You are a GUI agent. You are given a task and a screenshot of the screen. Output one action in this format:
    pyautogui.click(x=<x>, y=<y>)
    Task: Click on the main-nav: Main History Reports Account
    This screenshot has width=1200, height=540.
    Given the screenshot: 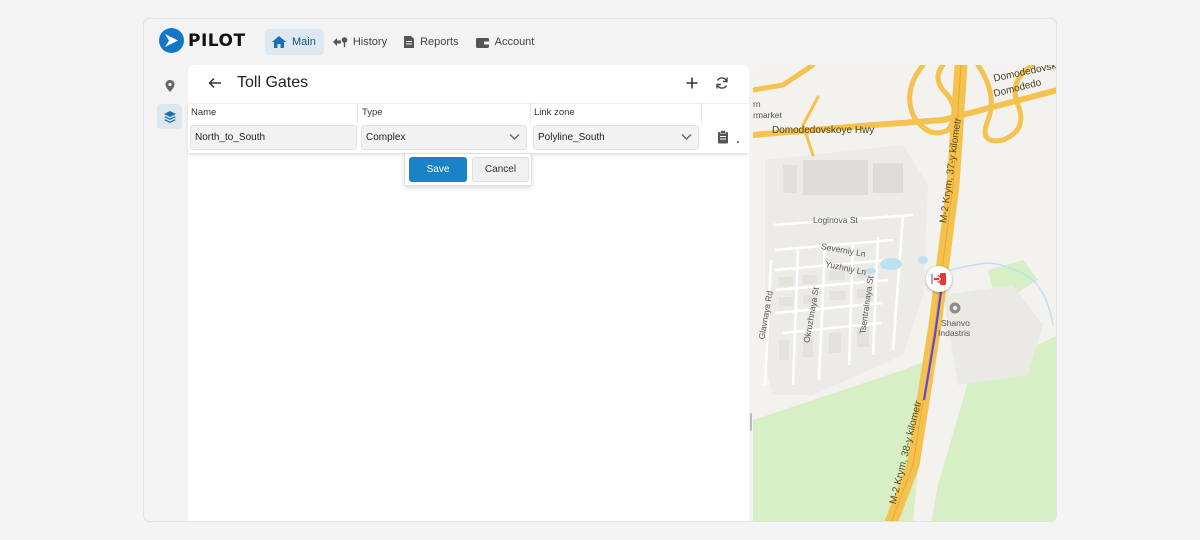 What is the action you would take?
    pyautogui.click(x=404, y=42)
    